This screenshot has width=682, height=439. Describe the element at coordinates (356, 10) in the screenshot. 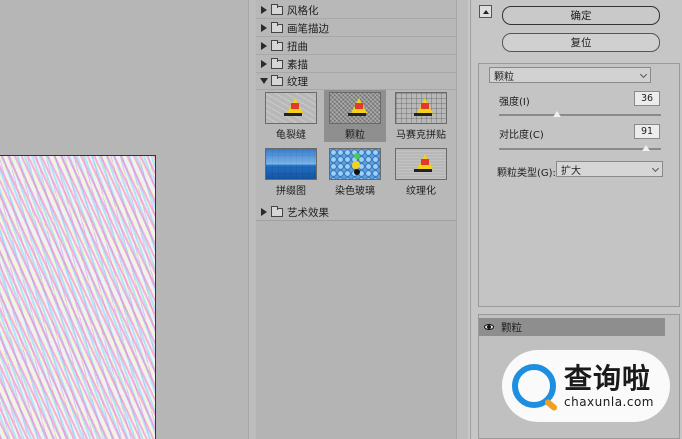

I see `category-stylize: 风格化` at that location.